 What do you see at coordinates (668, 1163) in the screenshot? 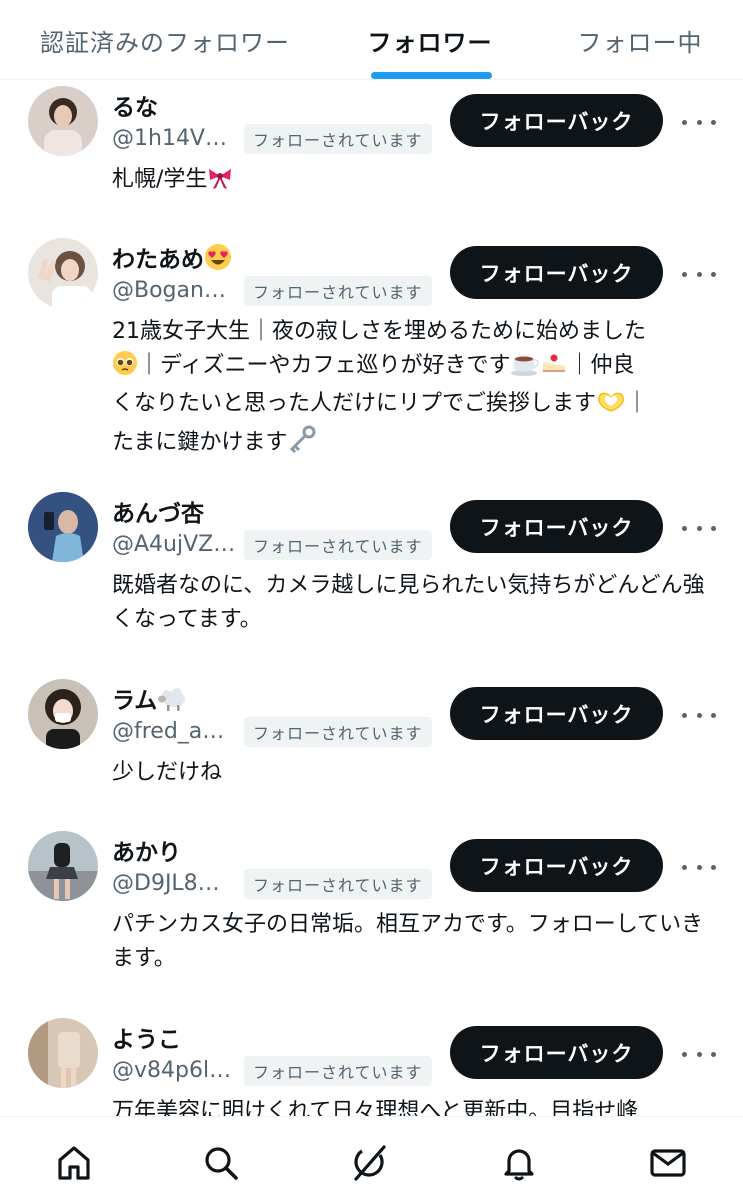
I see `messages-icon` at bounding box center [668, 1163].